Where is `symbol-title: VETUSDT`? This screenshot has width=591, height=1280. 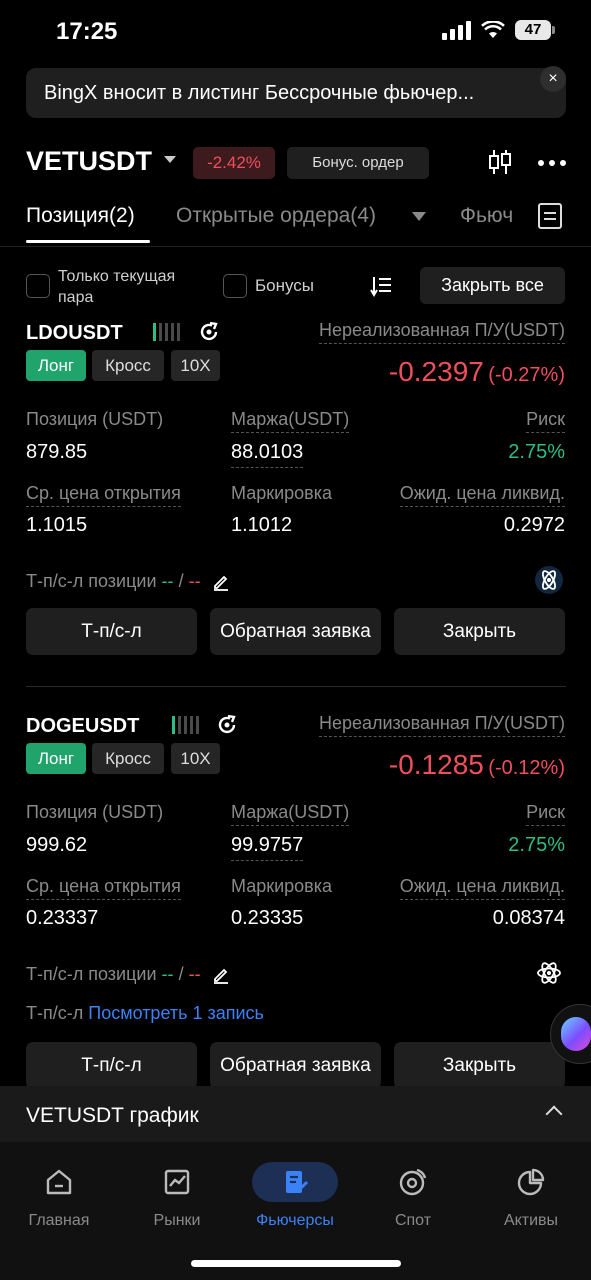 symbol-title: VETUSDT is located at coordinates (89, 161).